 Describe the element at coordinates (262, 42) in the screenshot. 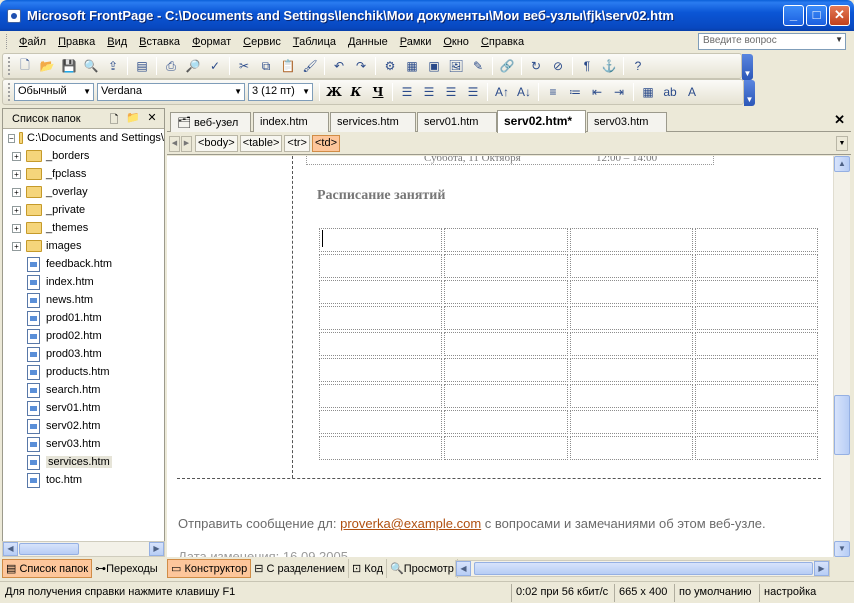

I see `menu-tools: Сервис` at that location.